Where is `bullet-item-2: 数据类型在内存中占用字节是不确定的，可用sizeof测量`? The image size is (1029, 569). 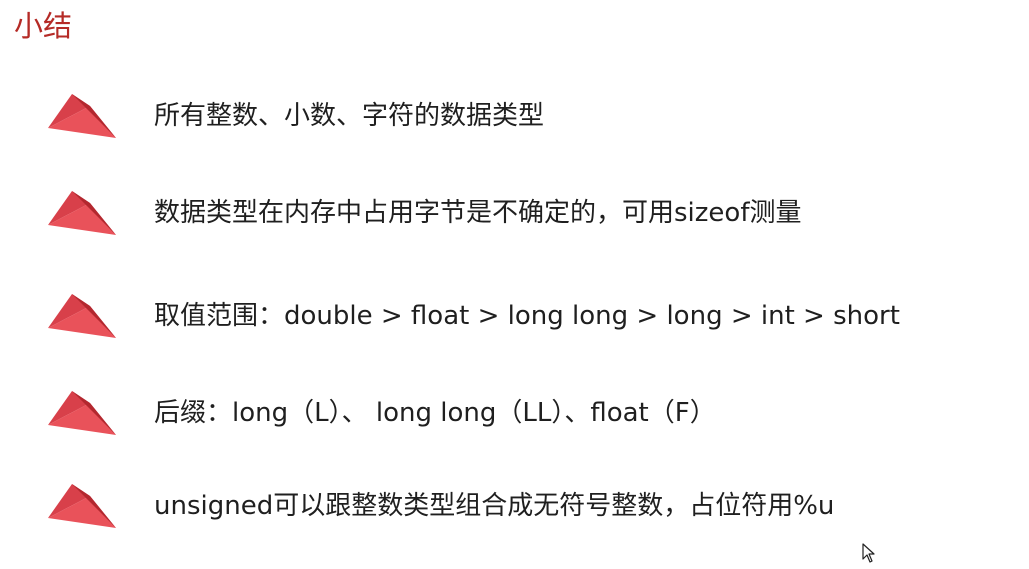 bullet-item-2: 数据类型在内存中占用字节是不确定的，可用sizeof测量 is located at coordinates (514, 219).